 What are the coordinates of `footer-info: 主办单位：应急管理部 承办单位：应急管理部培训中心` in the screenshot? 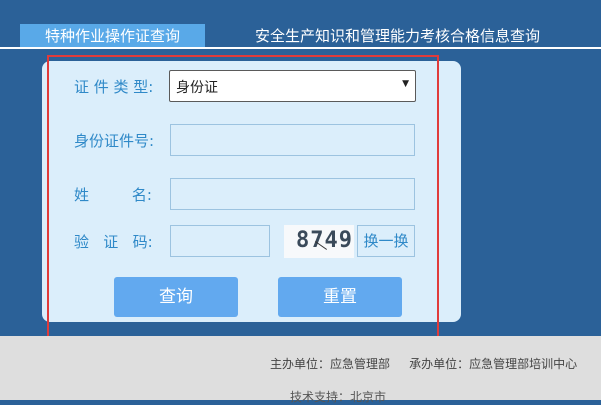 It's located at (423, 363).